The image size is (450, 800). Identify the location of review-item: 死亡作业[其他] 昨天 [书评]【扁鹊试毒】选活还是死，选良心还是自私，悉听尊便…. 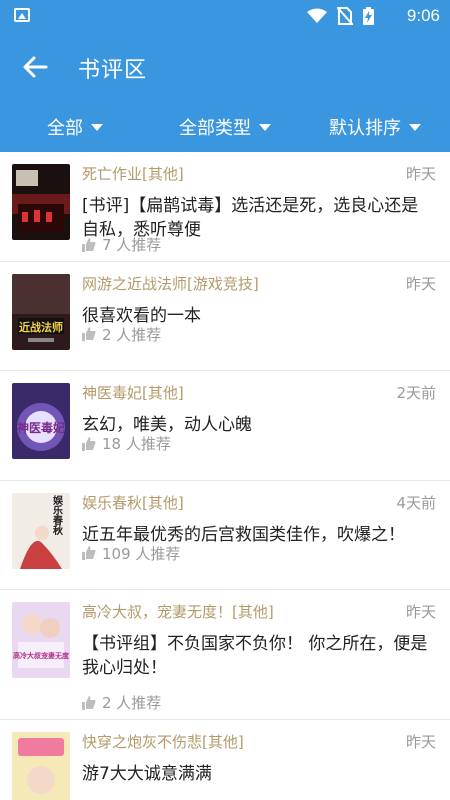
(225, 207).